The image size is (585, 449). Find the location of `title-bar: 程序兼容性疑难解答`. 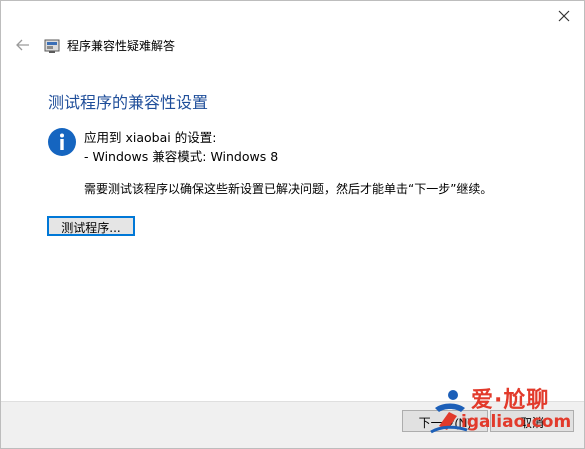

title-bar: 程序兼容性疑难解答 is located at coordinates (292, 46).